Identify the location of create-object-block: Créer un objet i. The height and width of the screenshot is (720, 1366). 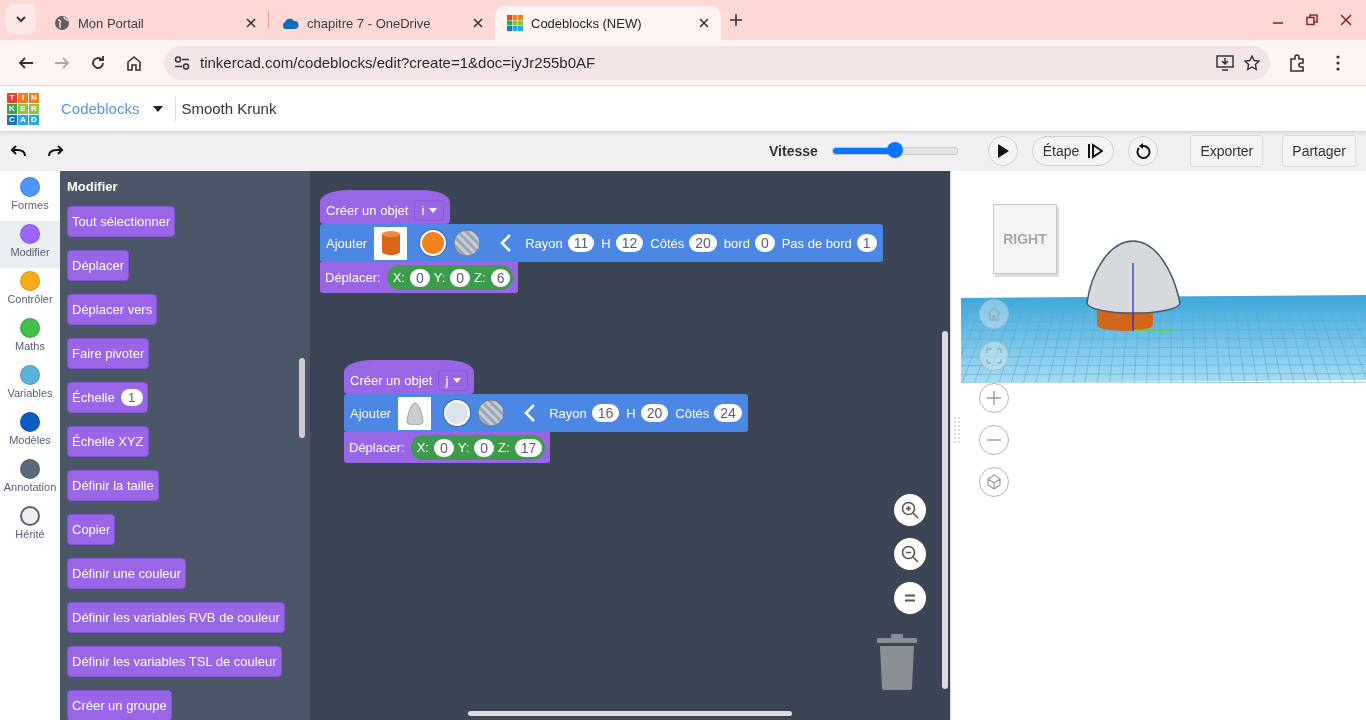
(385, 207).